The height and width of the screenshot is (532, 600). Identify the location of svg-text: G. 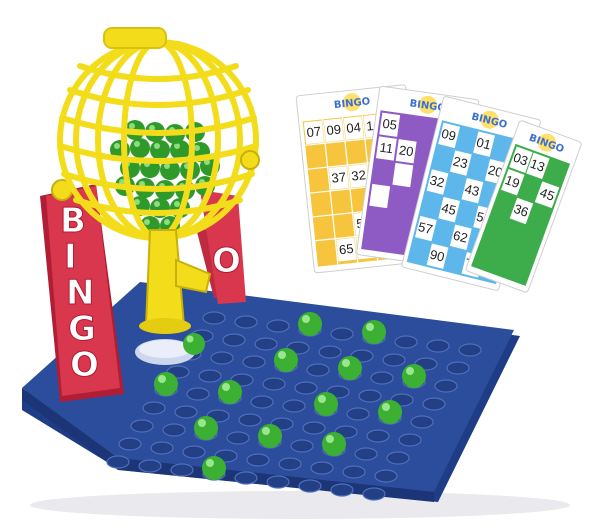
(82, 329).